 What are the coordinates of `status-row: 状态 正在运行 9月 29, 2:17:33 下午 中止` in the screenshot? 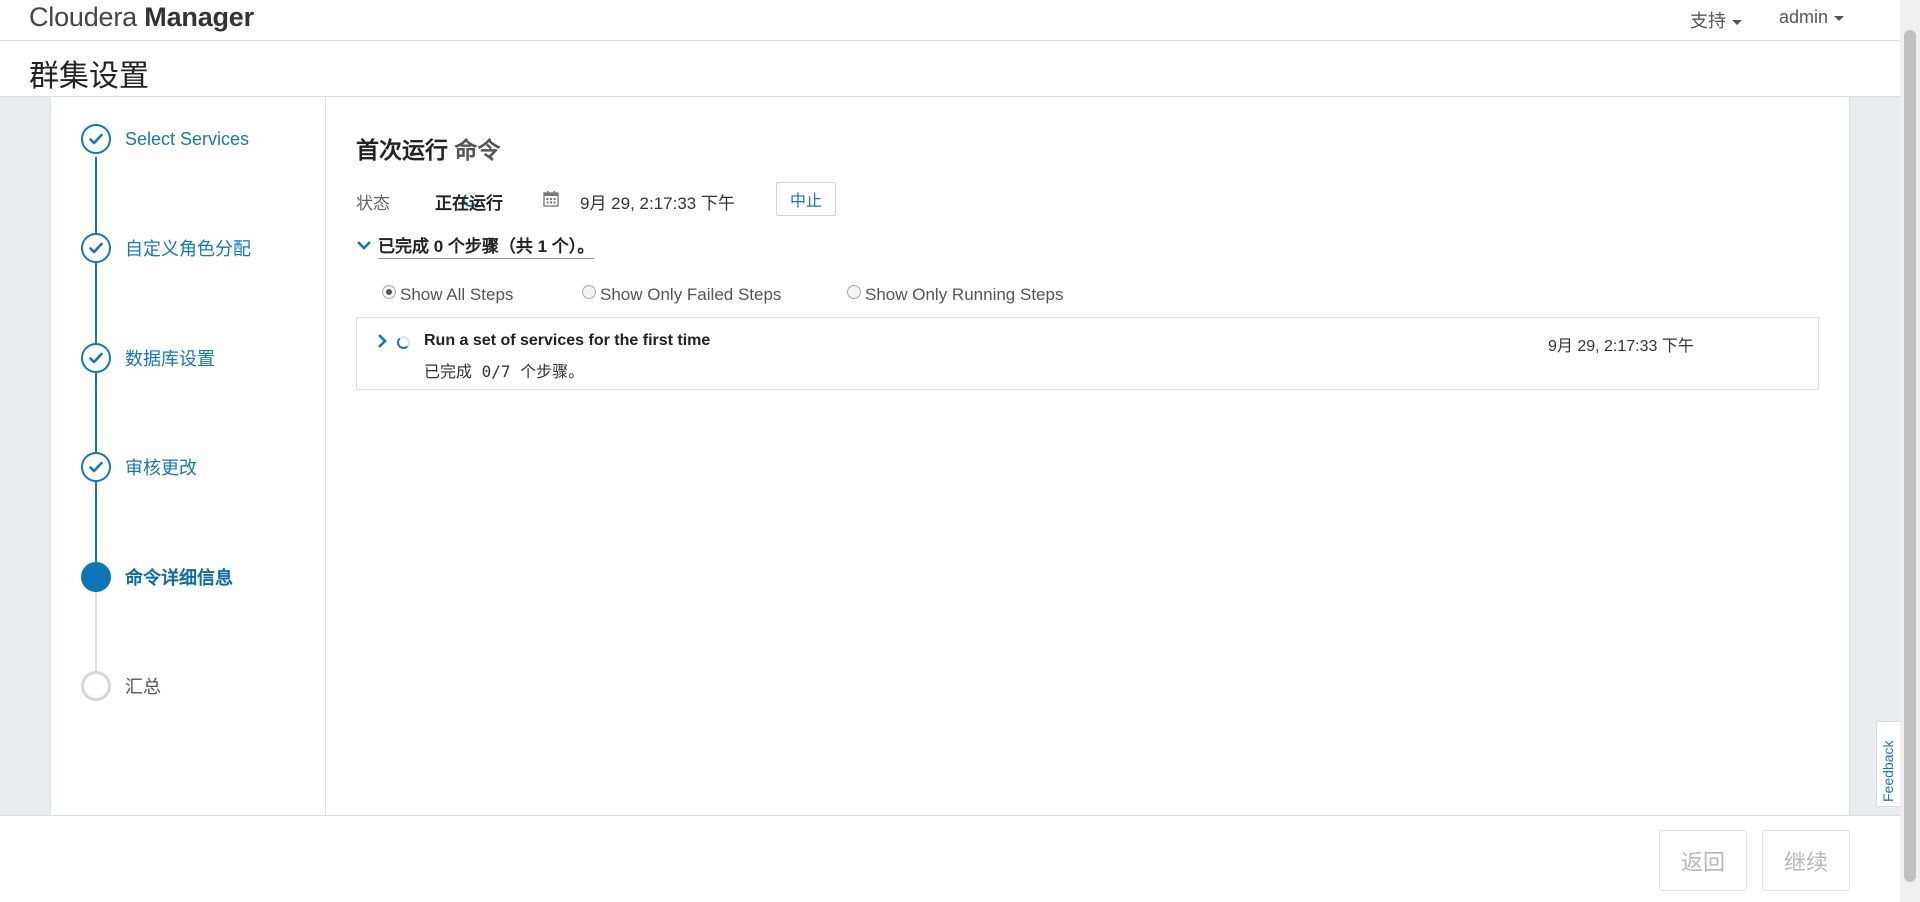 It's located at (656, 199).